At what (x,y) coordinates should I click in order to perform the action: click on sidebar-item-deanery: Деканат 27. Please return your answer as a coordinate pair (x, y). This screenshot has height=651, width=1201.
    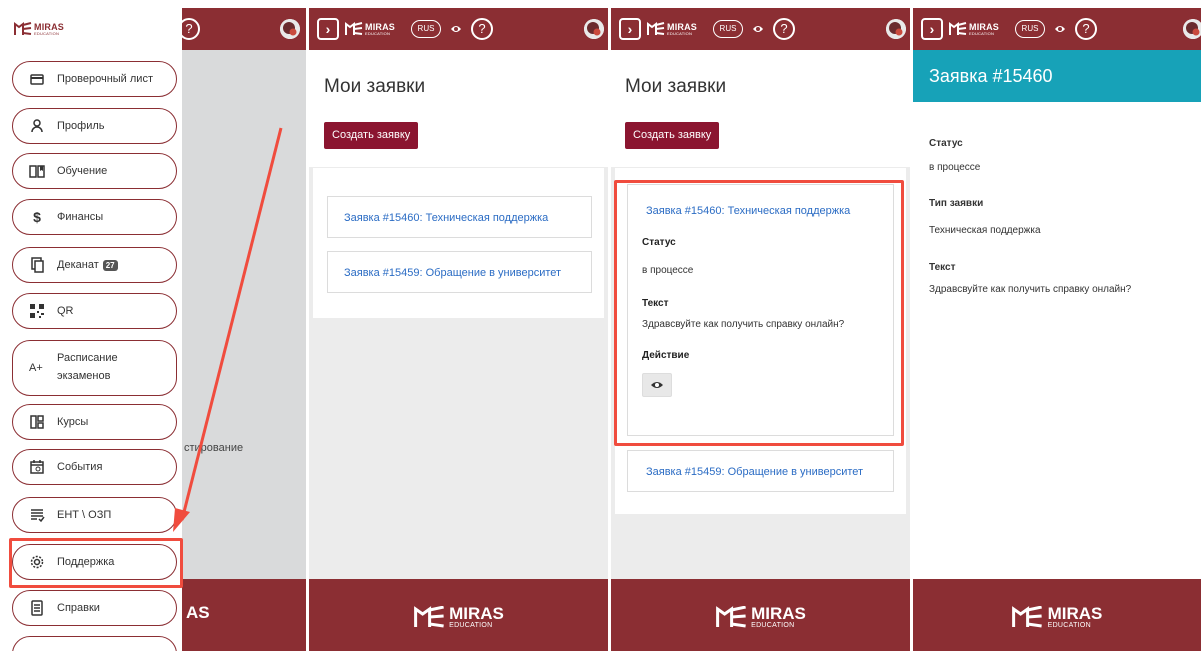
    Looking at the image, I should click on (94, 265).